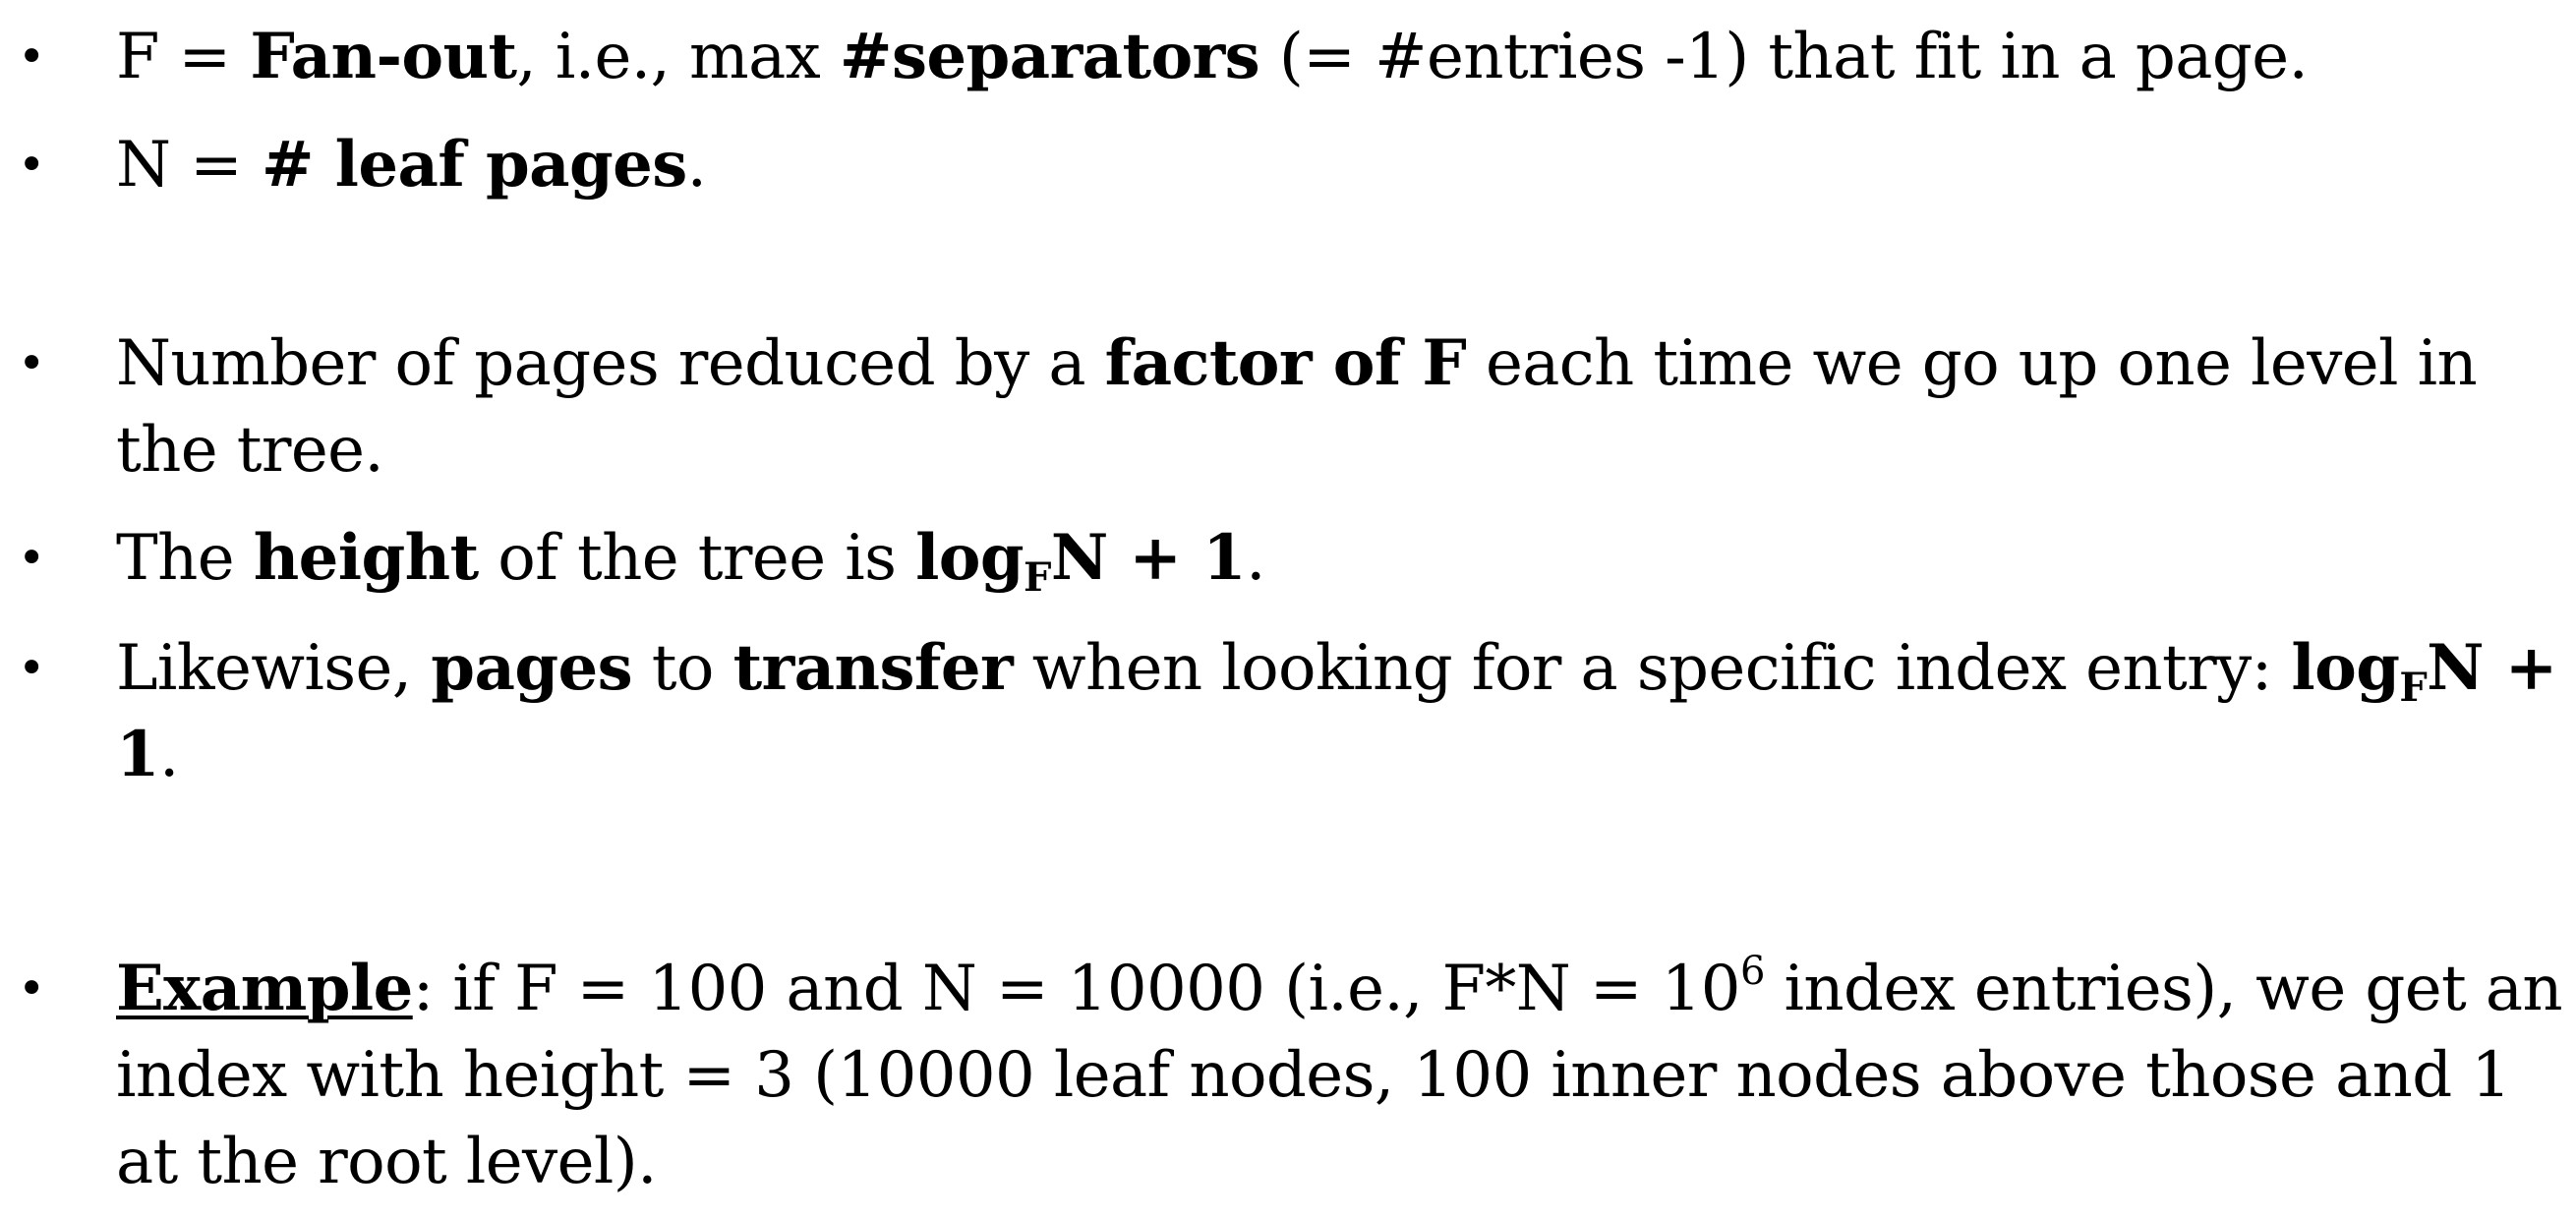  I want to click on exponent: 6, so click(1752, 971).